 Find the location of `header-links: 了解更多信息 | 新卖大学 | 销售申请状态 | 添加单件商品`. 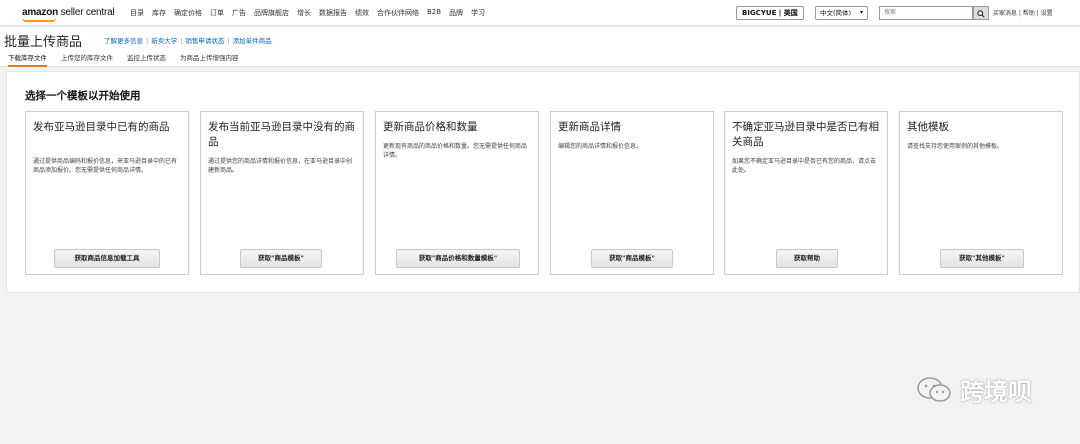

header-links: 了解更多信息 | 新卖大学 | 销售申请状态 | 添加单件商品 is located at coordinates (188, 40).